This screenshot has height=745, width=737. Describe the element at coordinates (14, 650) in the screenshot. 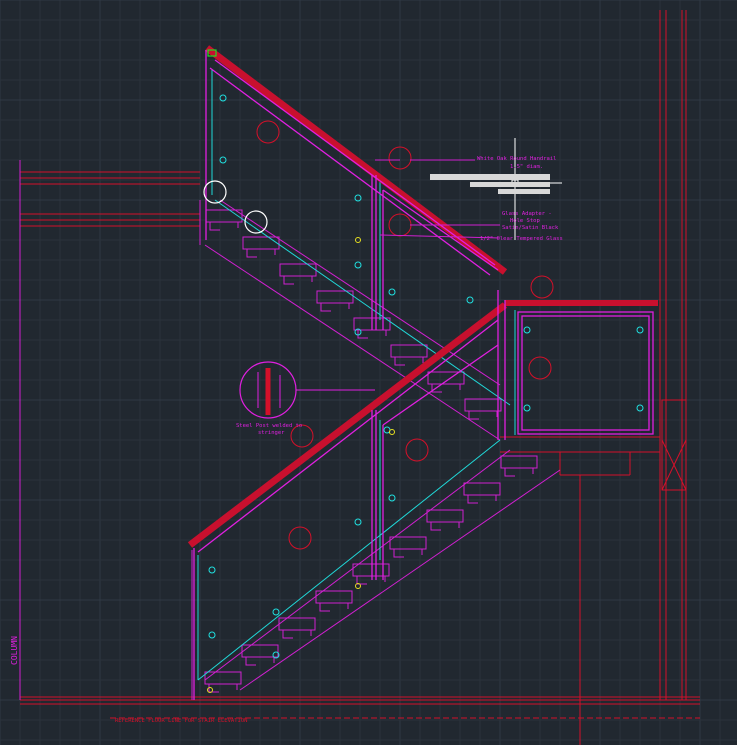

I see `column-label: COLUMN` at that location.